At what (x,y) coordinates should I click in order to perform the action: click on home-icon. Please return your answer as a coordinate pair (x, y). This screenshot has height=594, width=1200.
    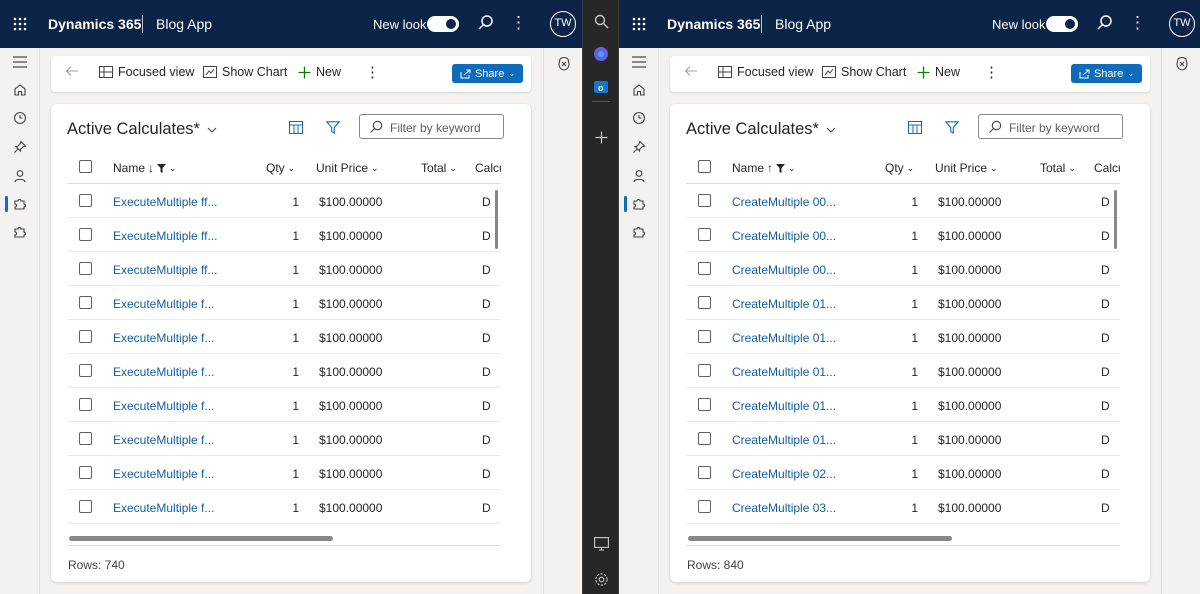
    Looking at the image, I should click on (20, 90).